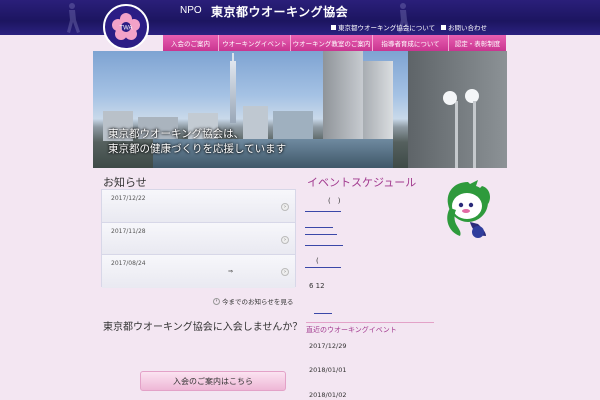  I want to click on logo: TWA, so click(126, 27).